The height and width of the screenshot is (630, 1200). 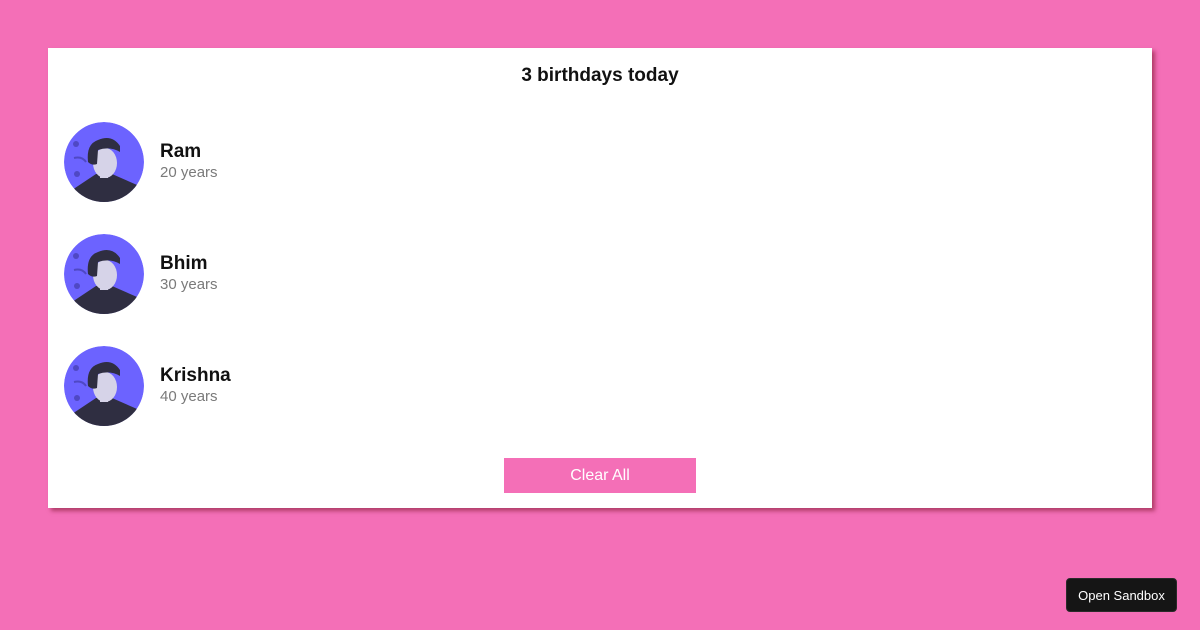 What do you see at coordinates (184, 263) in the screenshot?
I see `person-name: Bhim` at bounding box center [184, 263].